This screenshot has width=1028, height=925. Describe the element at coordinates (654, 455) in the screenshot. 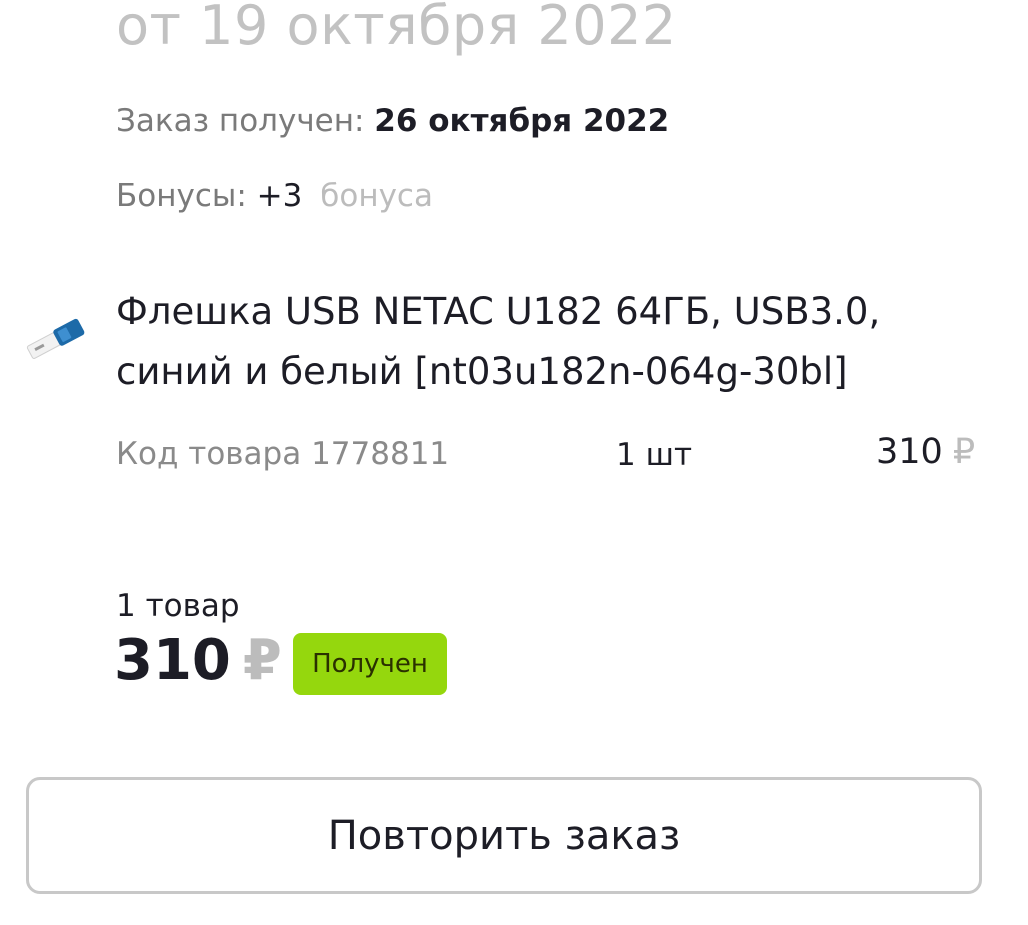

I see `product-quantity: 1 шт` at that location.